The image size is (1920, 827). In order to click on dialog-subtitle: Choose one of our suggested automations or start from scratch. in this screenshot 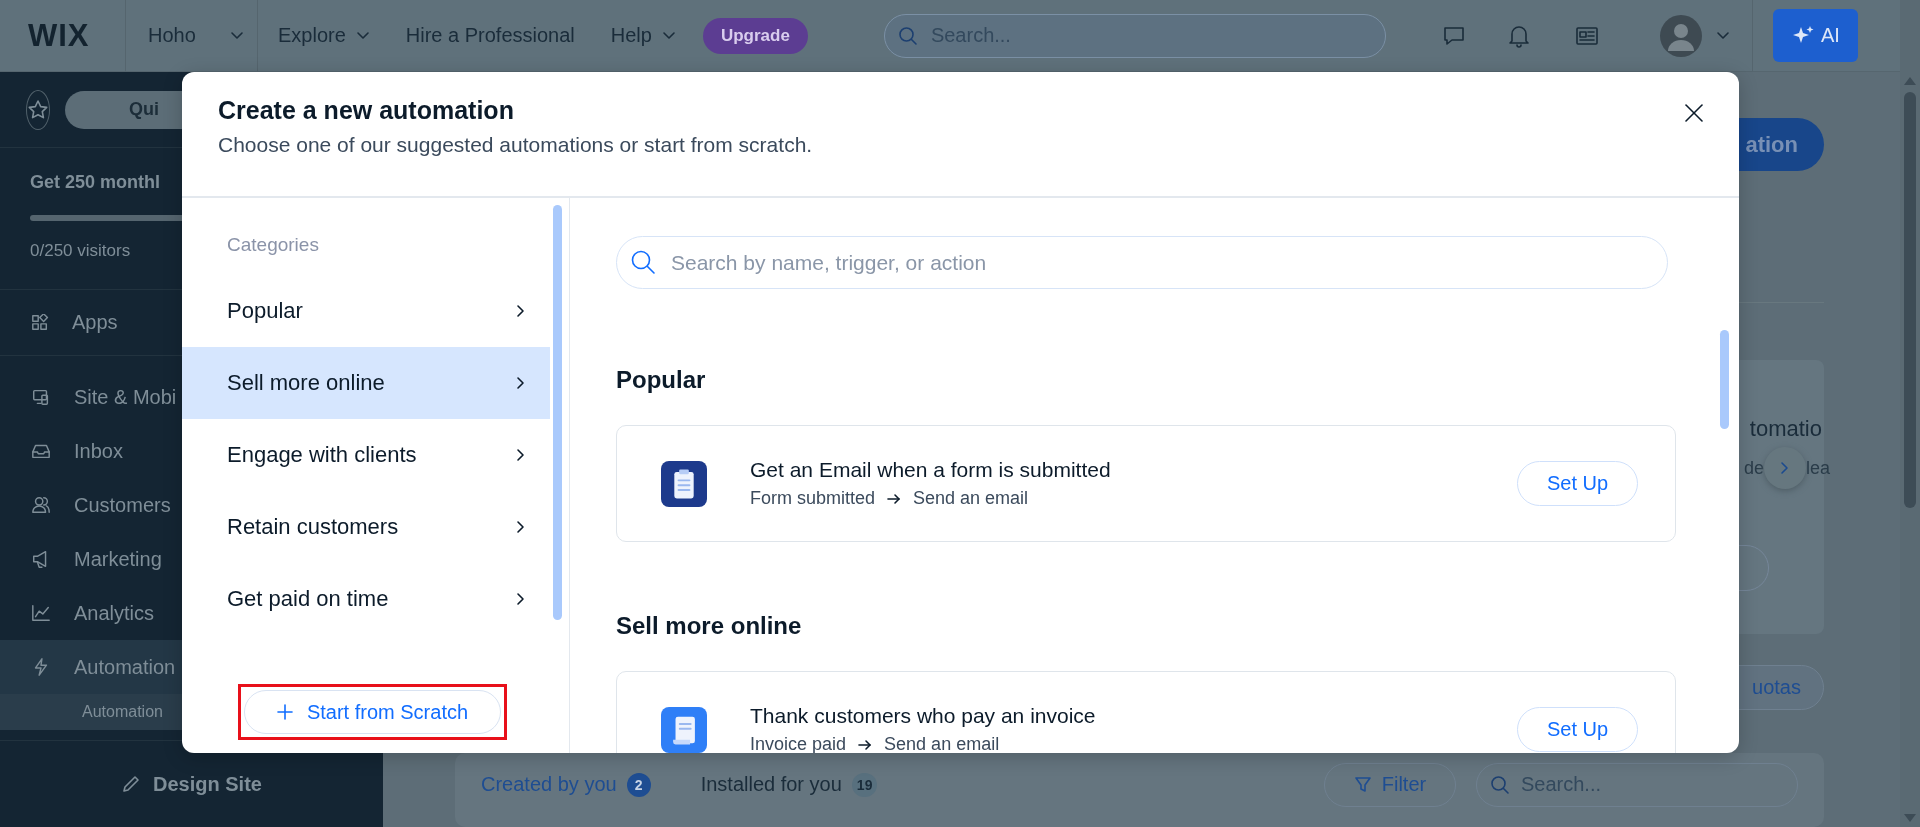, I will do `click(515, 145)`.